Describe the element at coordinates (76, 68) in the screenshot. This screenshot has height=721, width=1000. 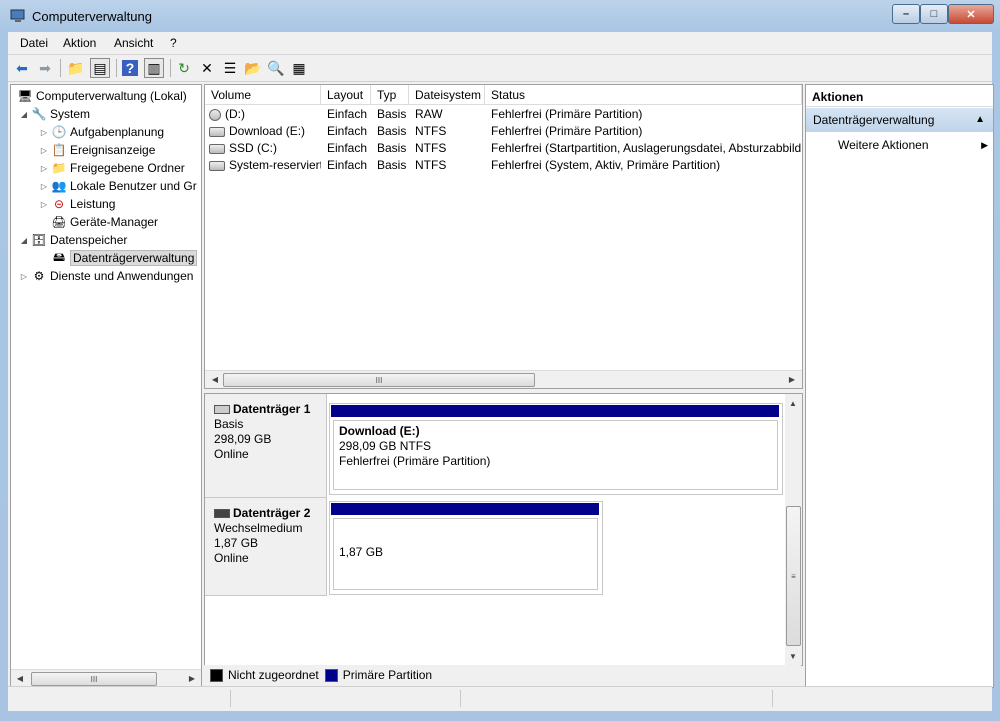
I see `up-folder-icon: 📁` at that location.